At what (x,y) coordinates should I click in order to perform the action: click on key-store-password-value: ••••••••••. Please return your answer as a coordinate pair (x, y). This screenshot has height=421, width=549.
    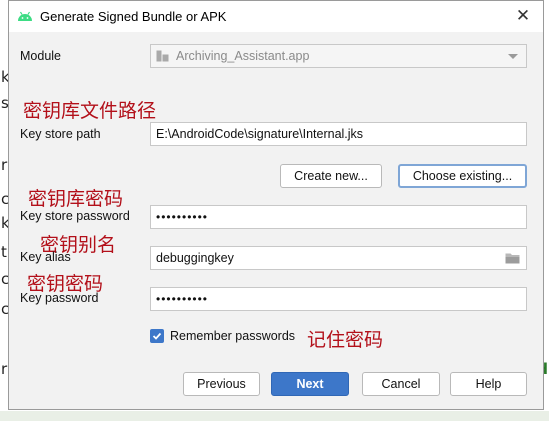
    Looking at the image, I should click on (182, 217).